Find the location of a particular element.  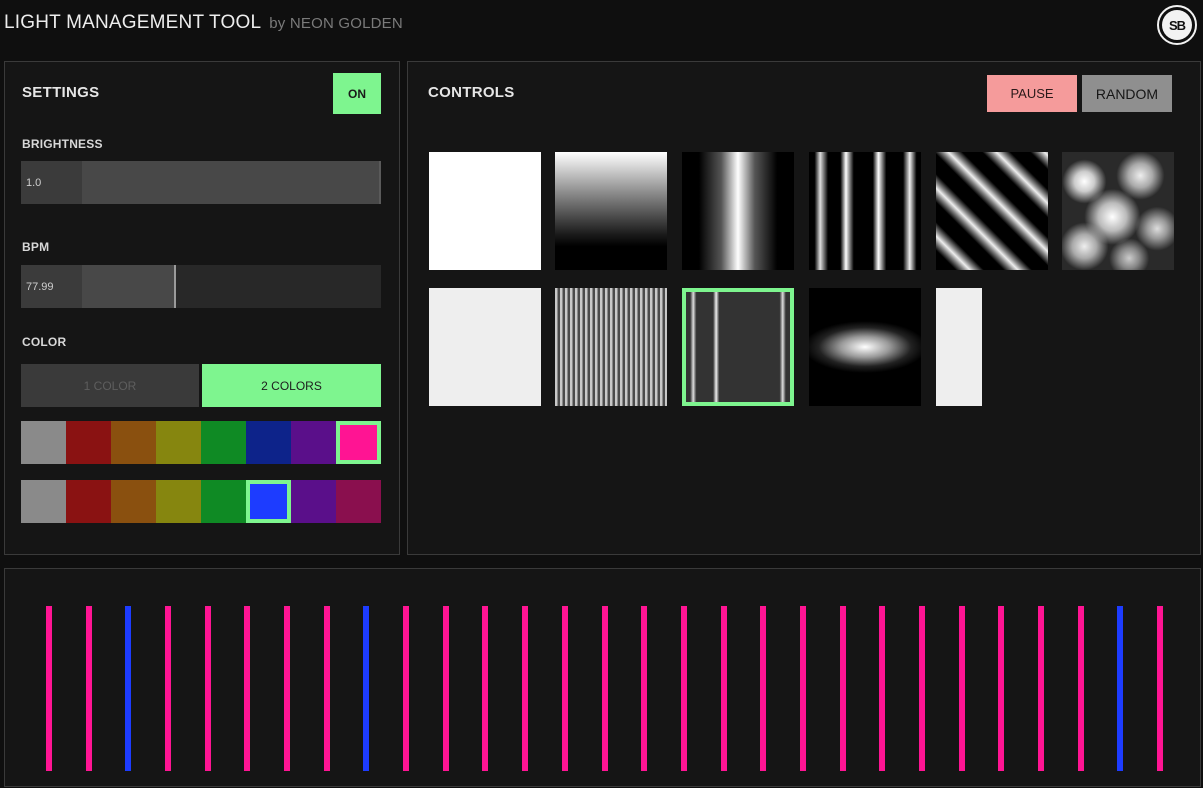

pattern-dim-vertical-lines is located at coordinates (738, 347).